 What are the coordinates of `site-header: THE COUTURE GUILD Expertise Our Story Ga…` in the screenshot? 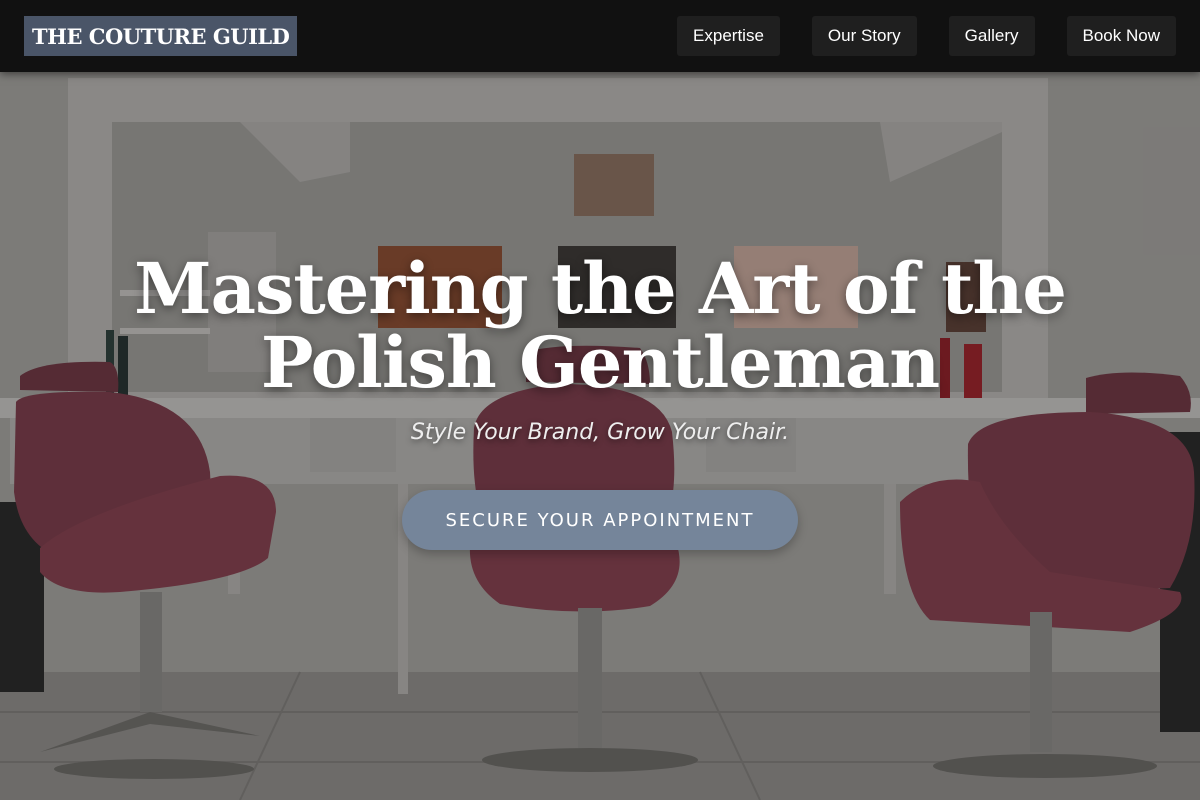 It's located at (600, 36).